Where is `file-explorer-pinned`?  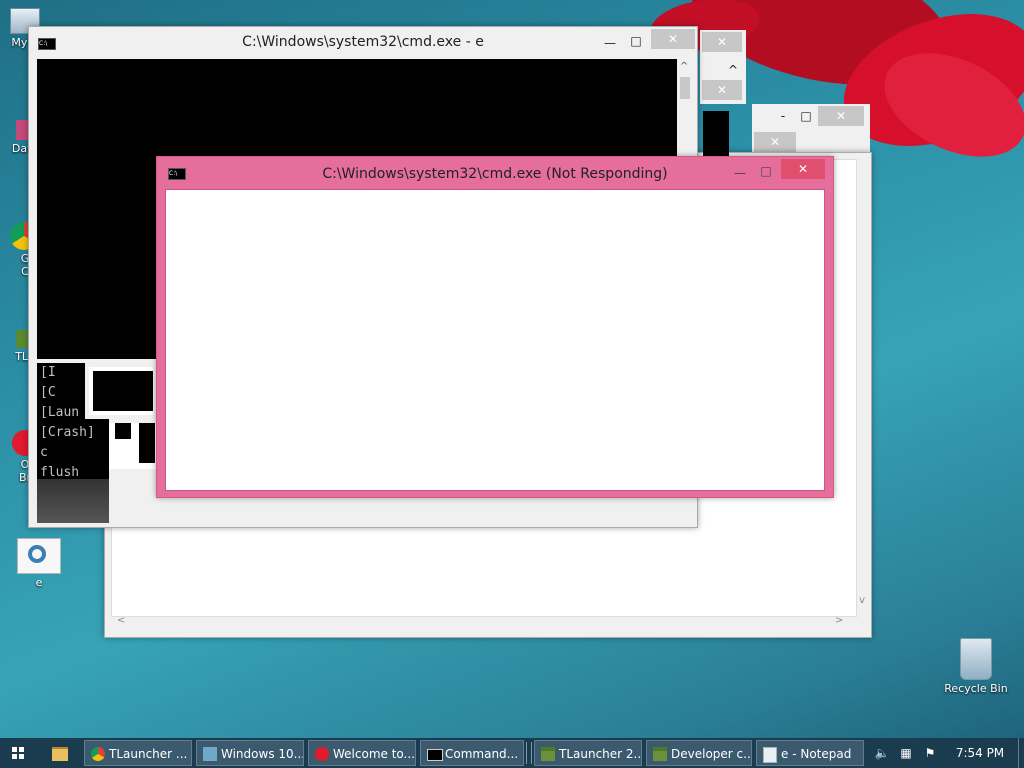
file-explorer-pinned is located at coordinates (60, 753).